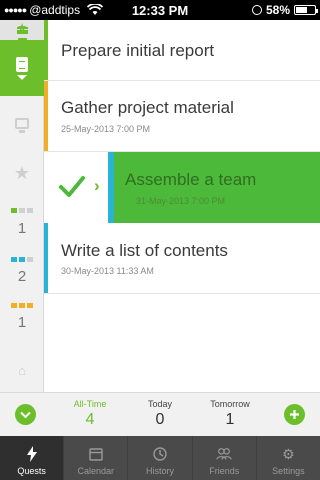 Image resolution: width=320 pixels, height=480 pixels. What do you see at coordinates (306, 10) in the screenshot?
I see `battery-icon` at bounding box center [306, 10].